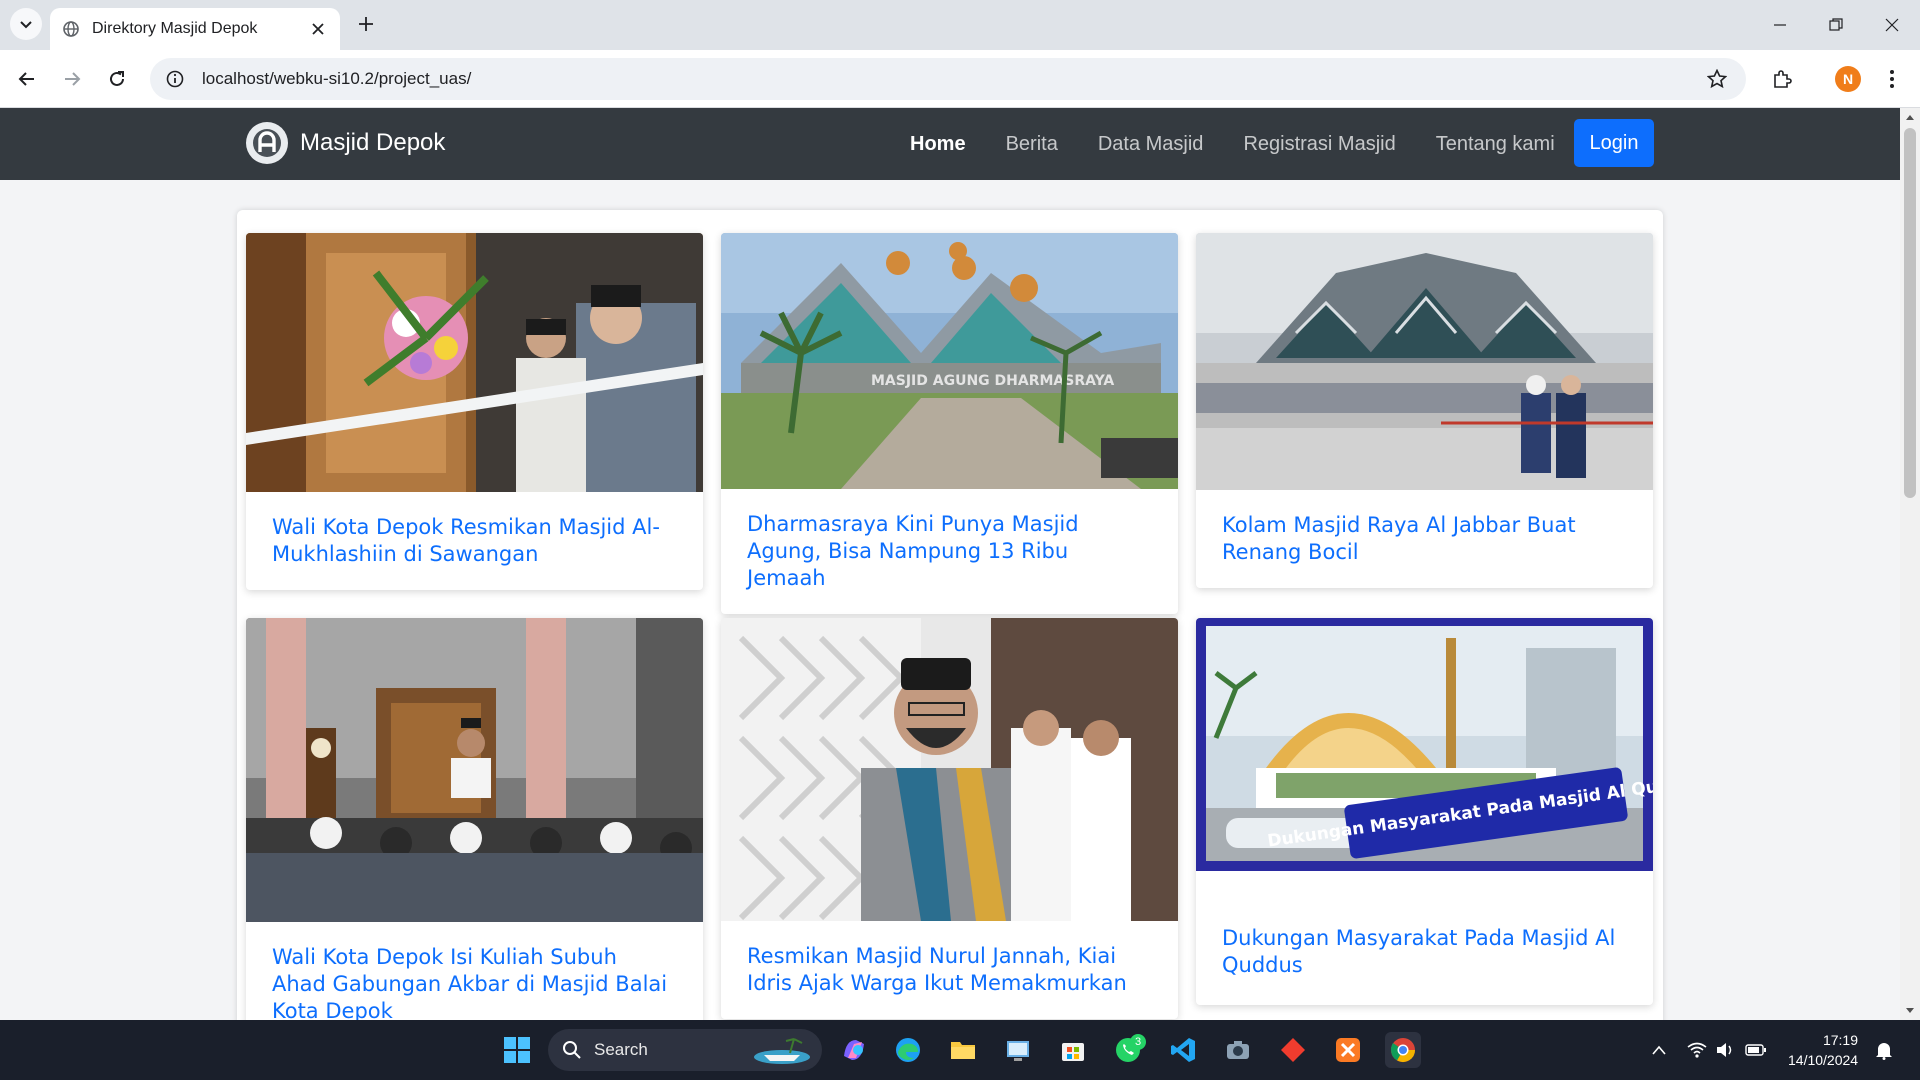 The width and height of the screenshot is (1920, 1080). I want to click on arrow-left-icon, so click(26, 79).